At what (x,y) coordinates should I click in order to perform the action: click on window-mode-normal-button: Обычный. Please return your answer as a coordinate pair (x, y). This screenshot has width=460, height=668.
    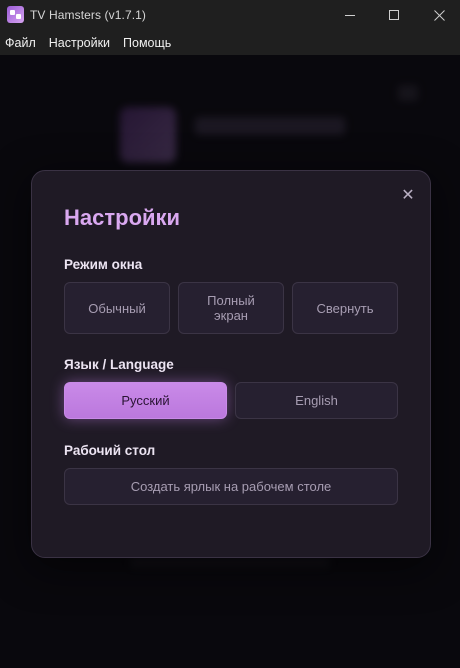
    Looking at the image, I should click on (117, 308).